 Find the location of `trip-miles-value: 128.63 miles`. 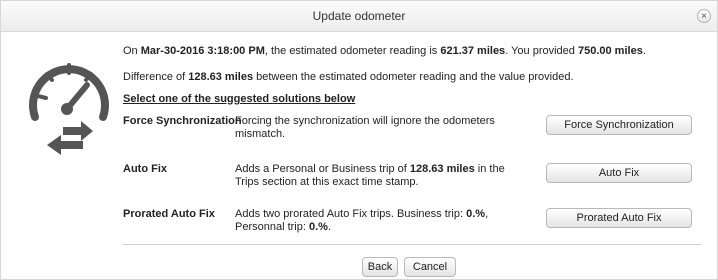

trip-miles-value: 128.63 miles is located at coordinates (442, 169).